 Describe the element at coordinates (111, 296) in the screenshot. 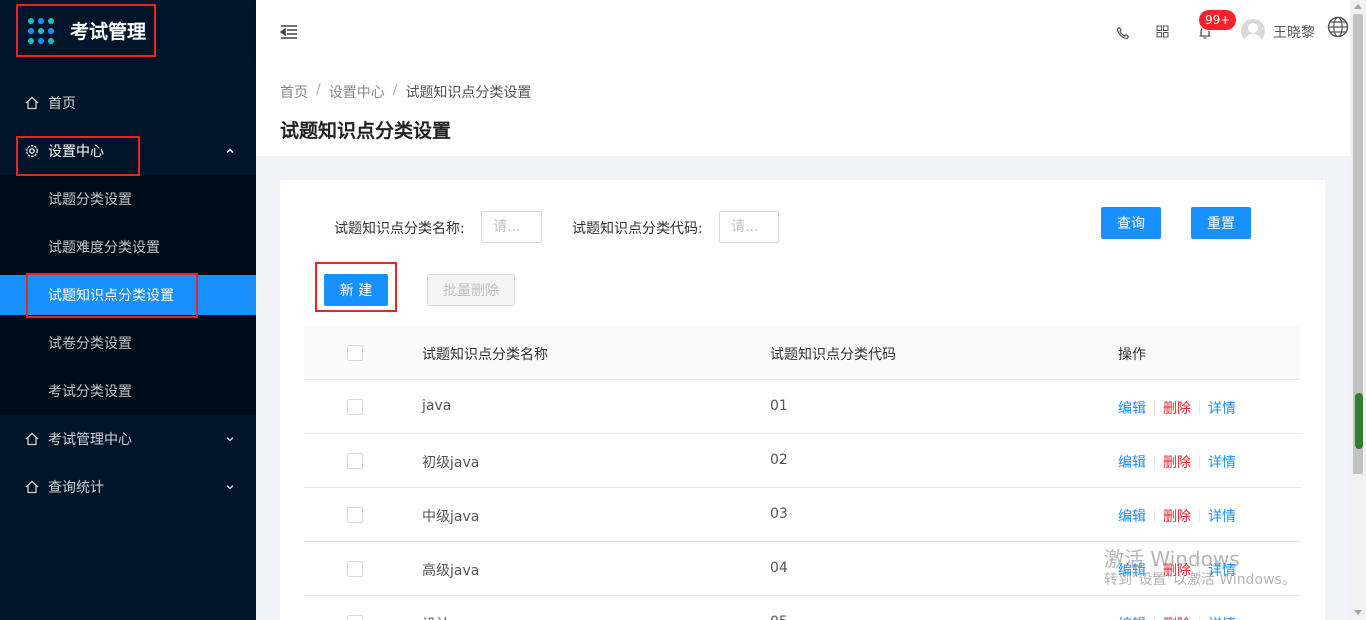

I see `submenu-label: 试题知识点分类设置` at that location.